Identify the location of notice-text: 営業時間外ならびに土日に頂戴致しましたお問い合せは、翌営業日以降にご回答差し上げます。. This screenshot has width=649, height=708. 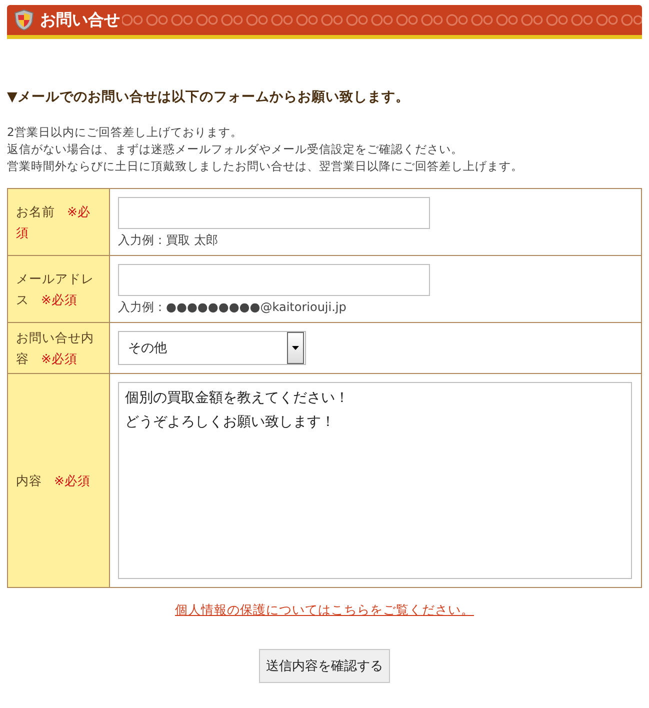
(265, 166).